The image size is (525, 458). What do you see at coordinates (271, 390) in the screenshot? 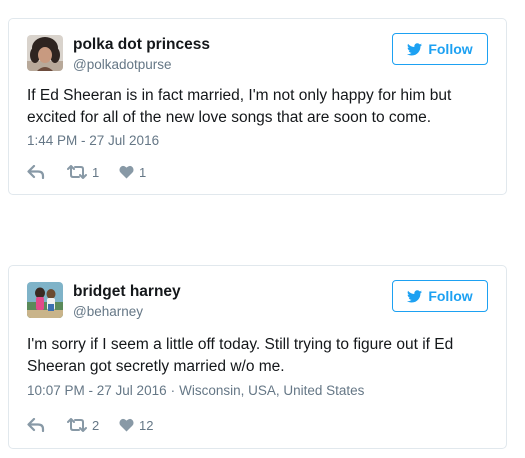
I see `tweet-location: Wisconsin, USA, United States` at bounding box center [271, 390].